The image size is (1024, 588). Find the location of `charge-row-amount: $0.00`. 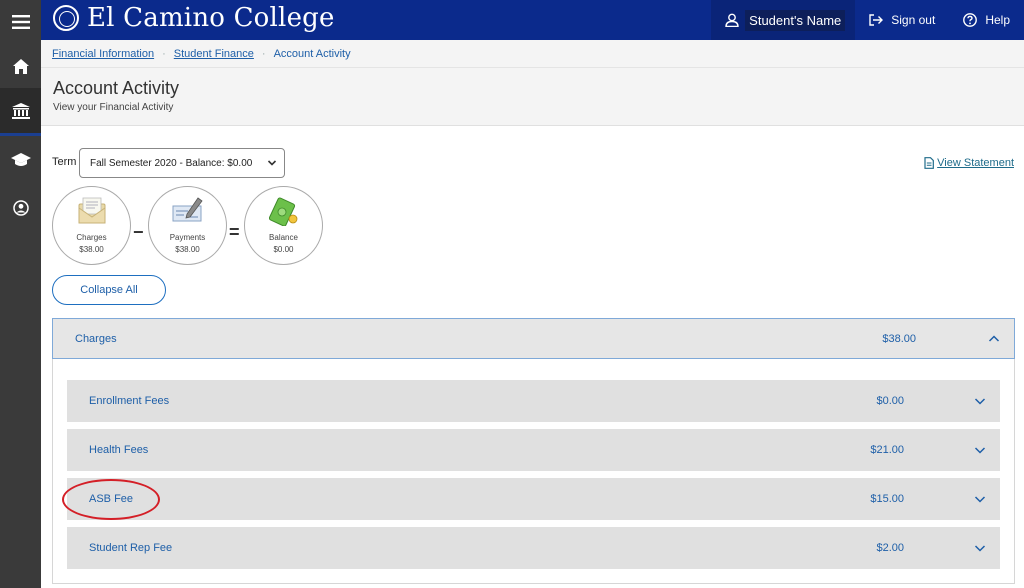

charge-row-amount: $0.00 is located at coordinates (890, 401).